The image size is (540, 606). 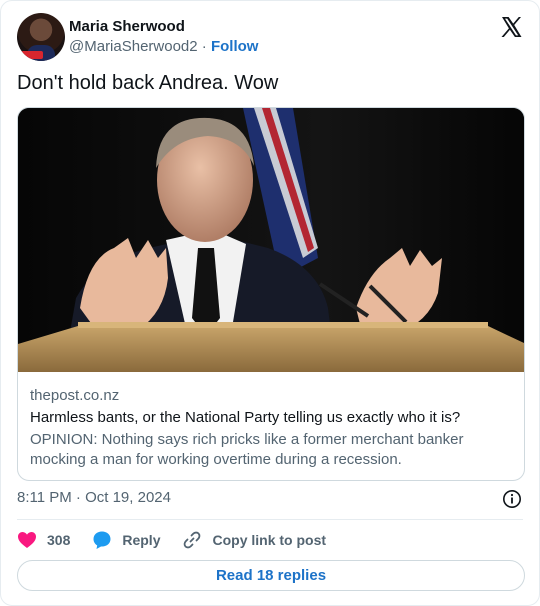 What do you see at coordinates (32, 55) in the screenshot?
I see `avatar-badge` at bounding box center [32, 55].